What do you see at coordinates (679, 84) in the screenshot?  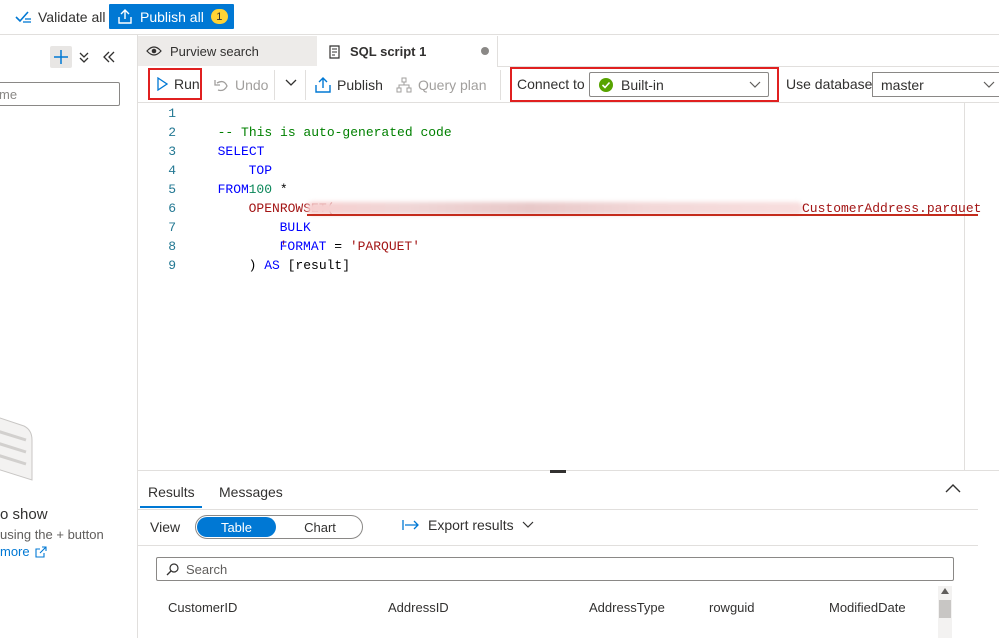 I see `connect-to-dropdown: Built-in` at bounding box center [679, 84].